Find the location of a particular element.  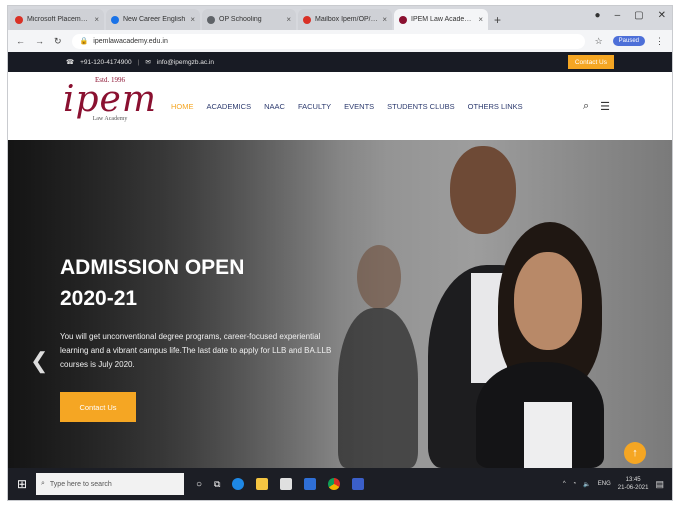

nav-naac: NAAC is located at coordinates (274, 106).